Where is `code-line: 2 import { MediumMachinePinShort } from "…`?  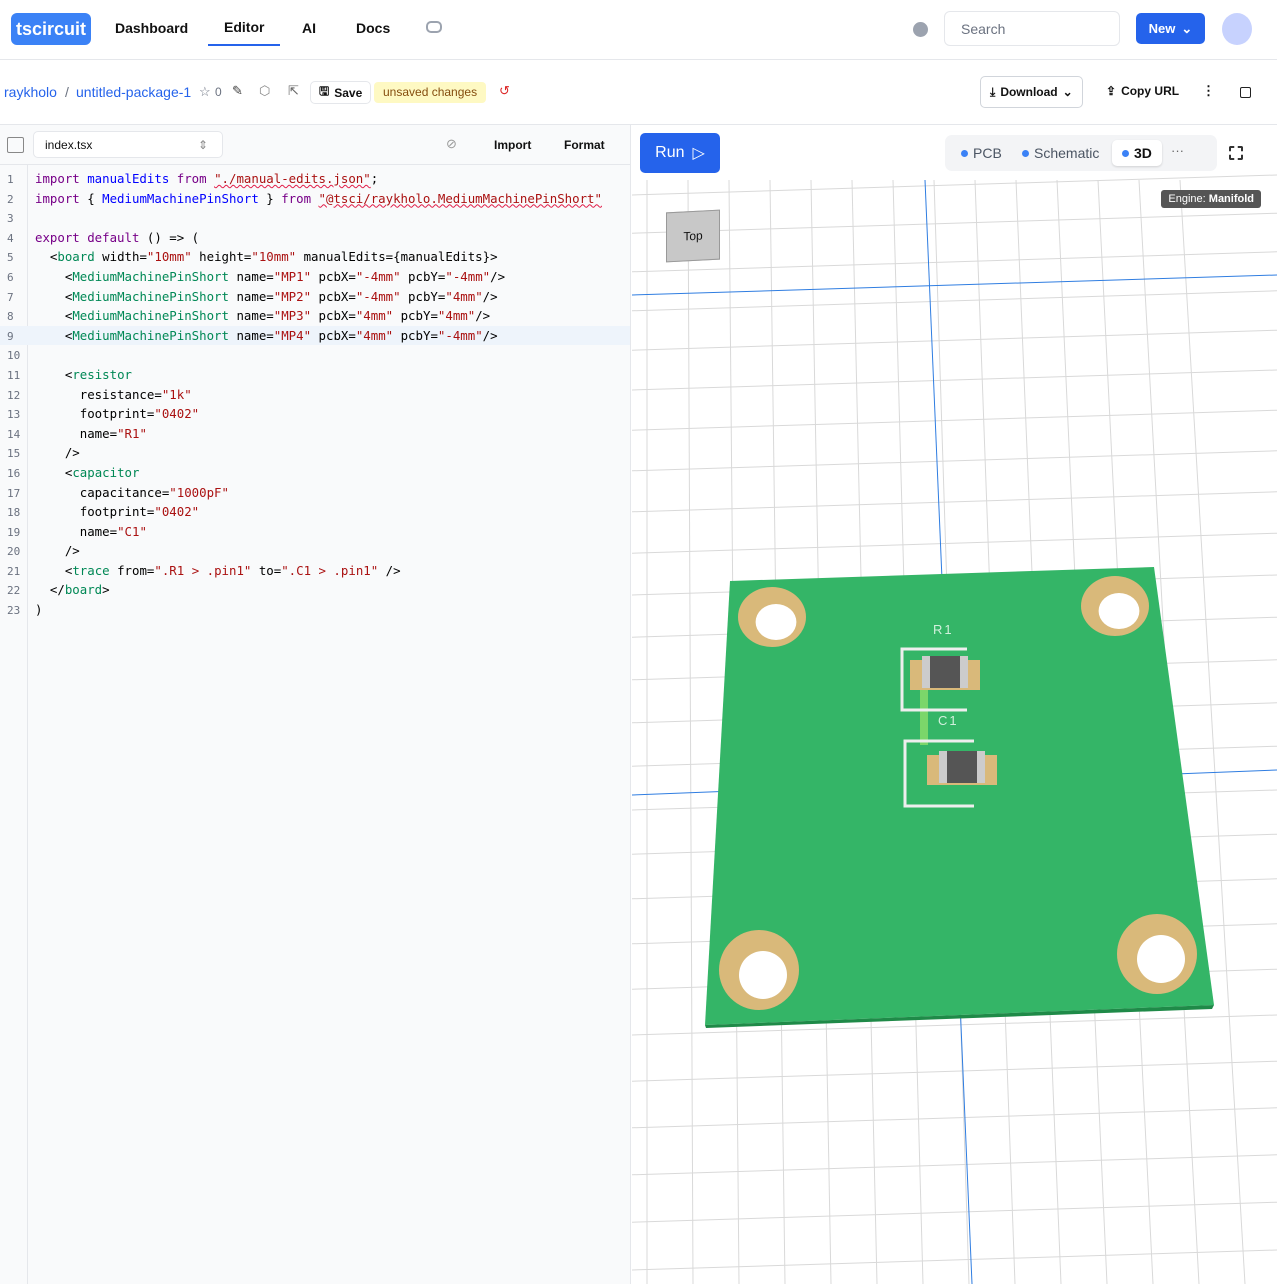
code-line: 2 import { MediumMachinePinShort } from "… is located at coordinates (315, 199).